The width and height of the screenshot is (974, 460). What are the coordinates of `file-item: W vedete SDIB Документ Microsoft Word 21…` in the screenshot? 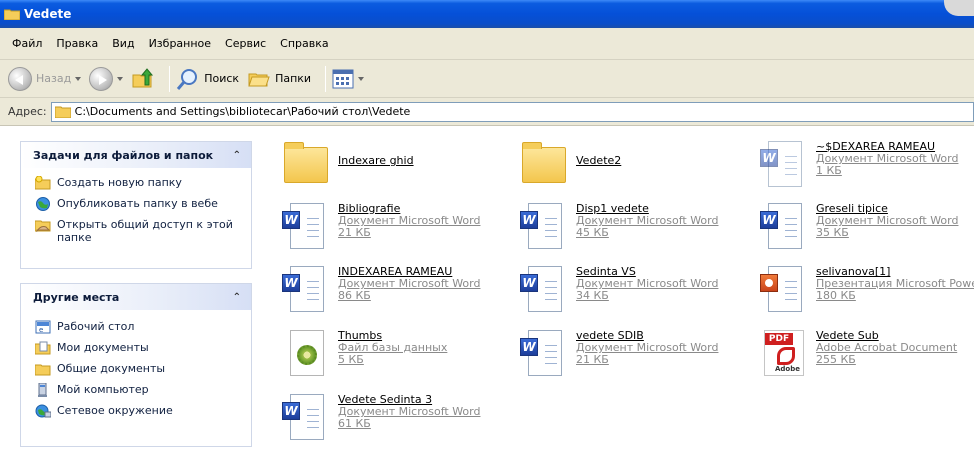 It's located at (619, 353).